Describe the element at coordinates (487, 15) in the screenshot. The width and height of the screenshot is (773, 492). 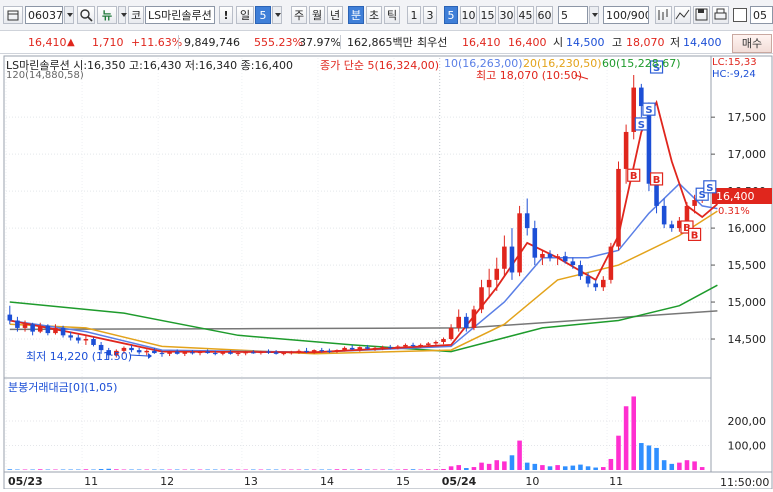
I see `interval-15: 15` at that location.